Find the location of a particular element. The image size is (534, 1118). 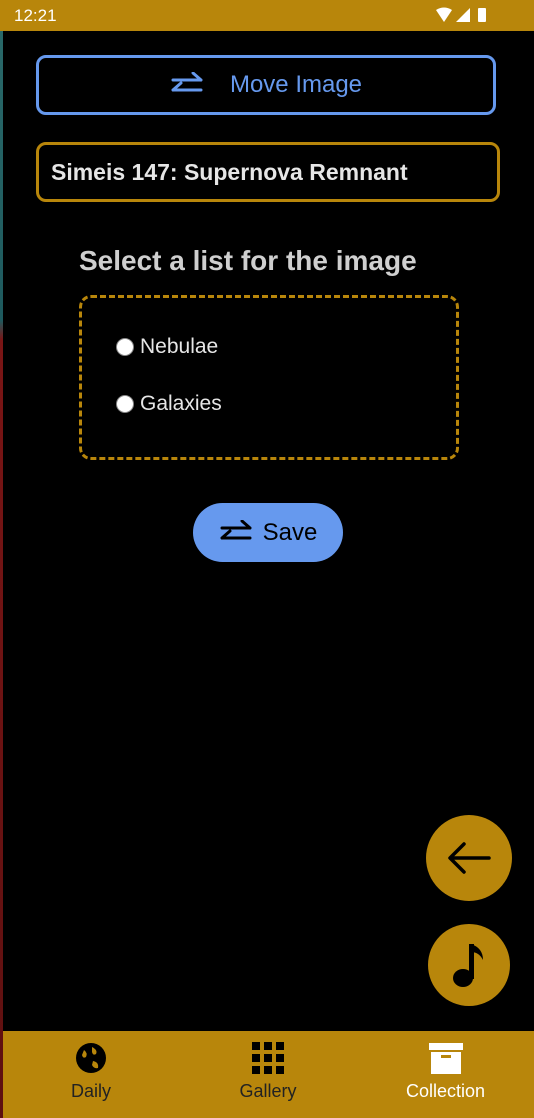

nav-label: Gallery is located at coordinates (268, 1091).